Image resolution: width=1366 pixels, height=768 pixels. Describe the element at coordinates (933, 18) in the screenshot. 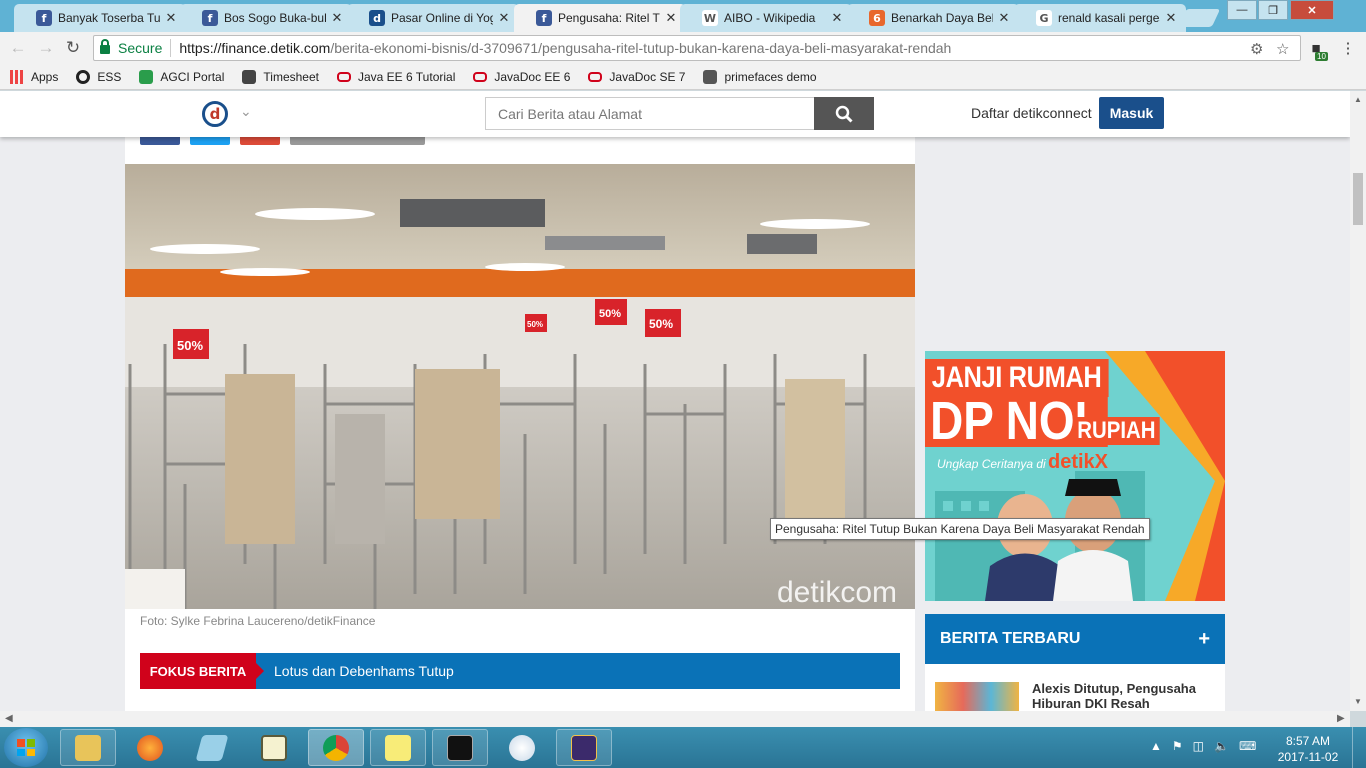

I see `browser-tab: 6 Benarkah Daya Beli ✕` at that location.